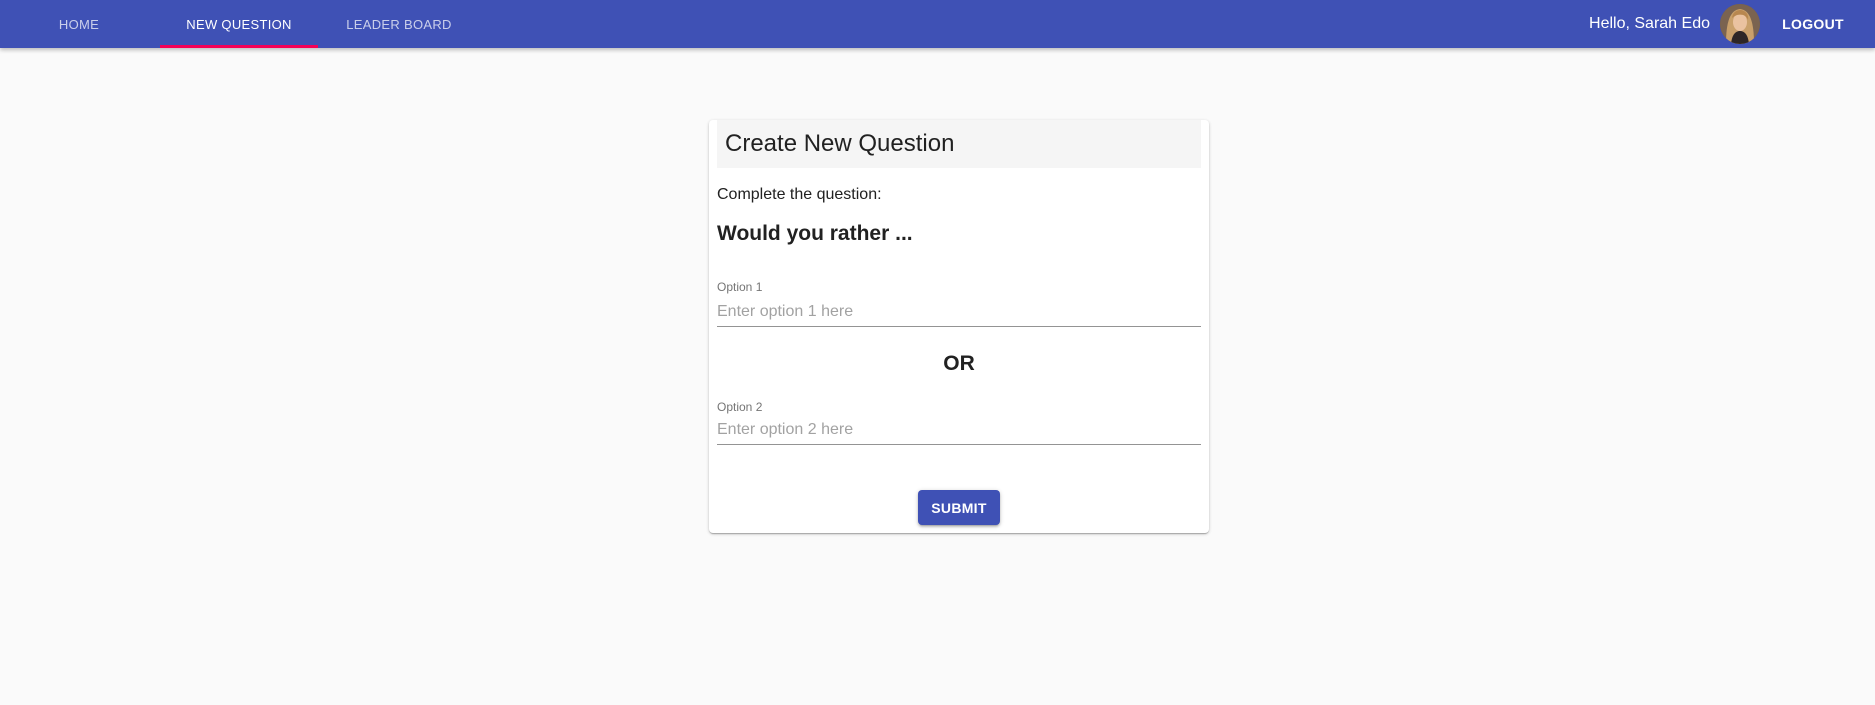  Describe the element at coordinates (239, 46) in the screenshot. I see `active-tab-indicator` at that location.